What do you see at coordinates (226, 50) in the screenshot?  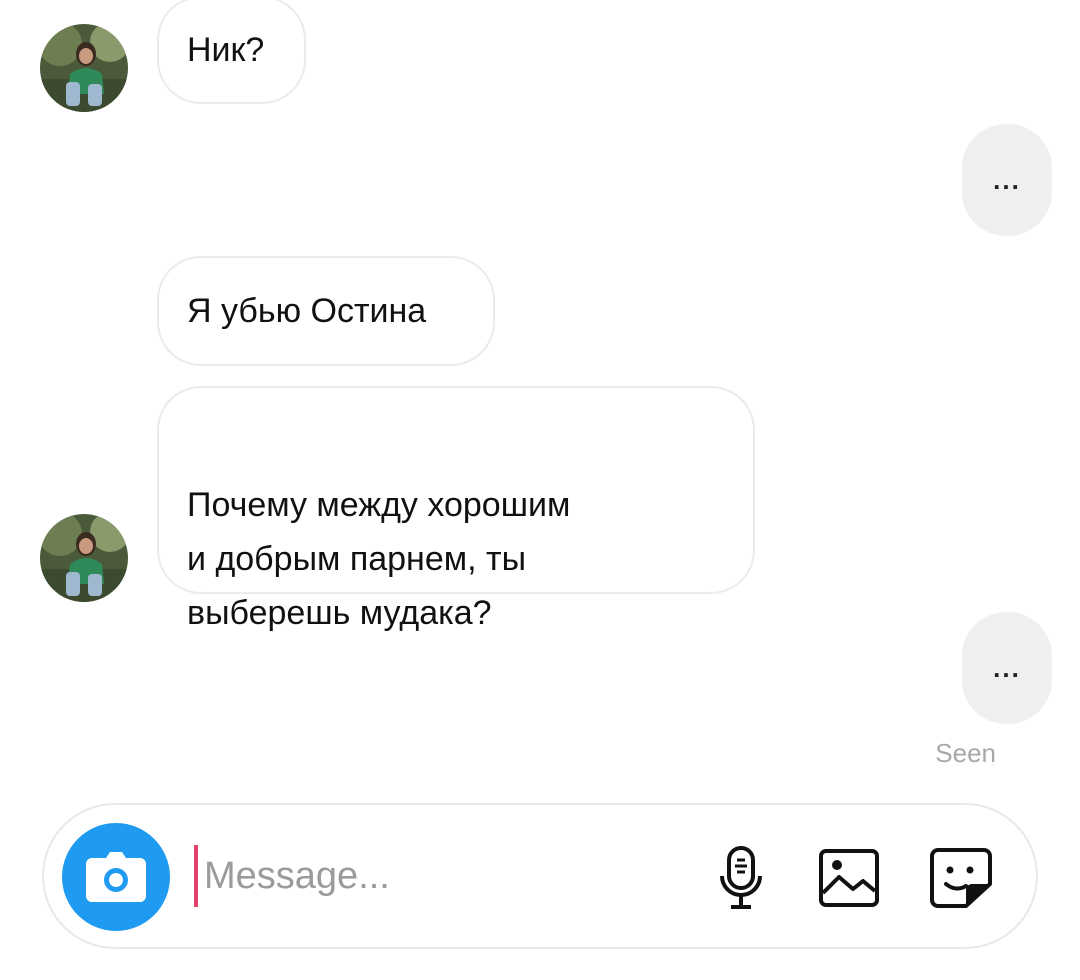 I see `message-text: Ник?` at bounding box center [226, 50].